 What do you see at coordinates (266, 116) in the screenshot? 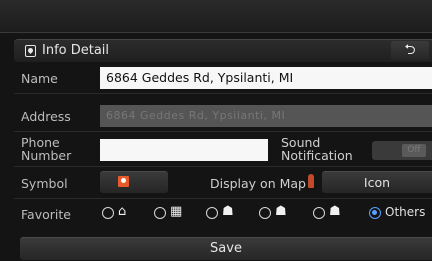
I see `address-field: 6864 Geddes Rd, Ypsilanti, MI` at bounding box center [266, 116].